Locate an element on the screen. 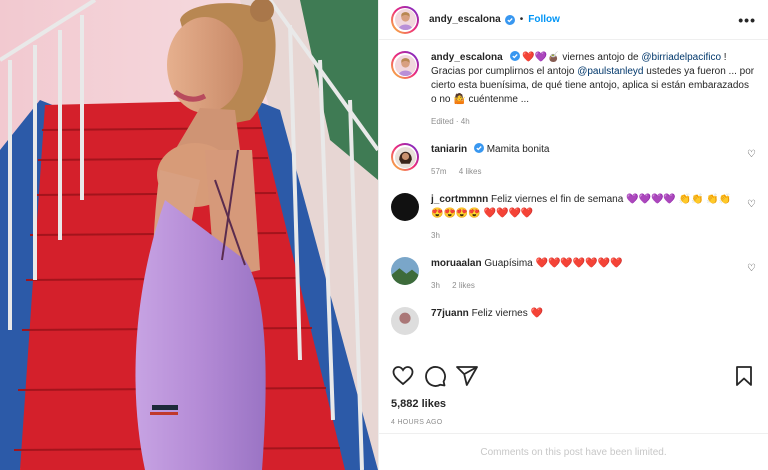 The image size is (768, 470). post-header: andy_escalona • Follow ••• is located at coordinates (573, 20).